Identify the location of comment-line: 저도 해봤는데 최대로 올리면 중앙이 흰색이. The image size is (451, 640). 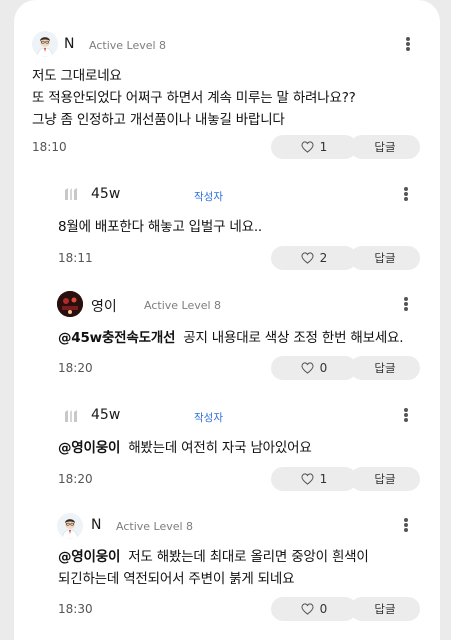
(248, 557).